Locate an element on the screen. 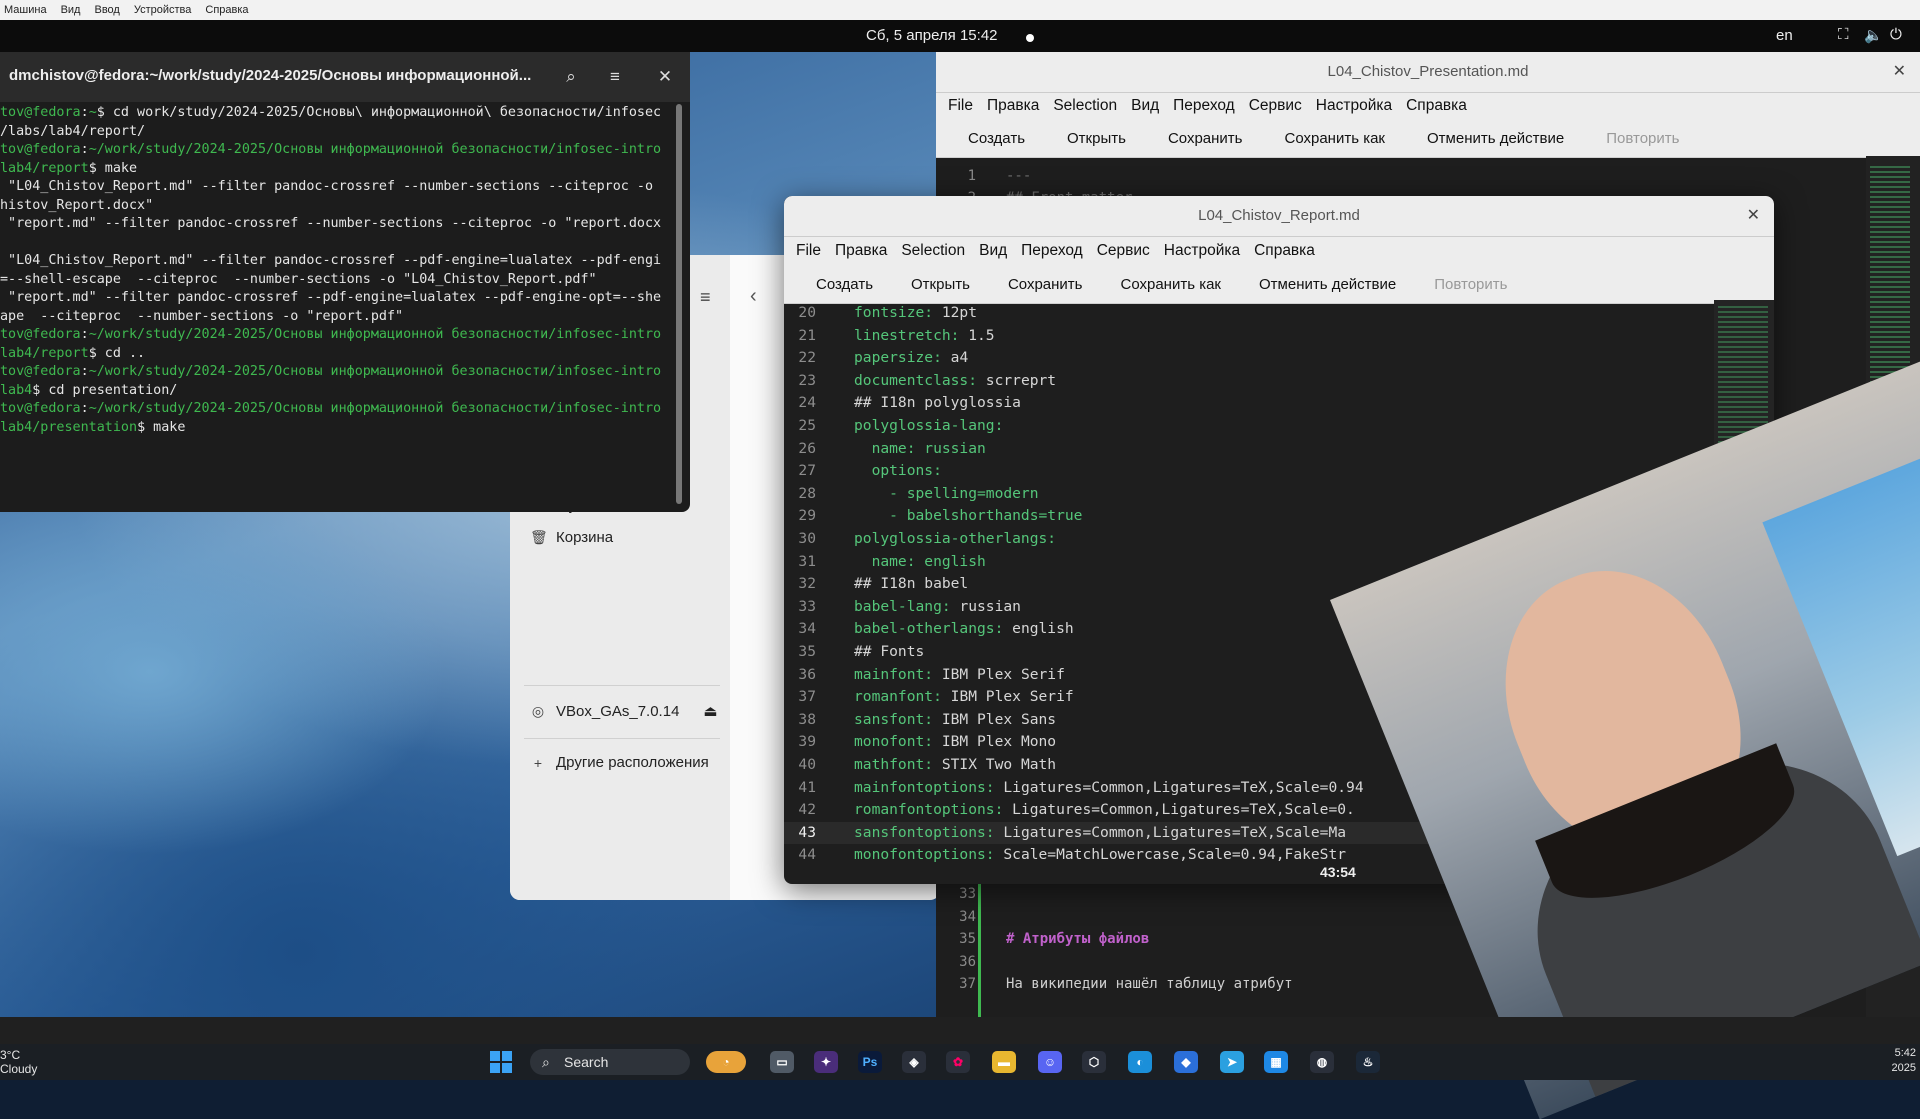  terminal-text: histov_Report.docx" is located at coordinates (77, 205).